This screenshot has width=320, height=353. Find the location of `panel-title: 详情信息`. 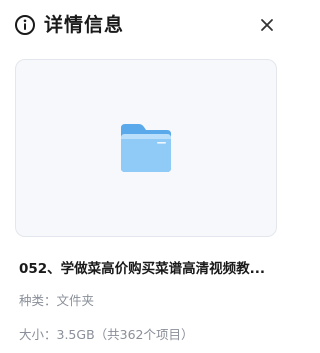

panel-title: 详情信息 is located at coordinates (84, 25).